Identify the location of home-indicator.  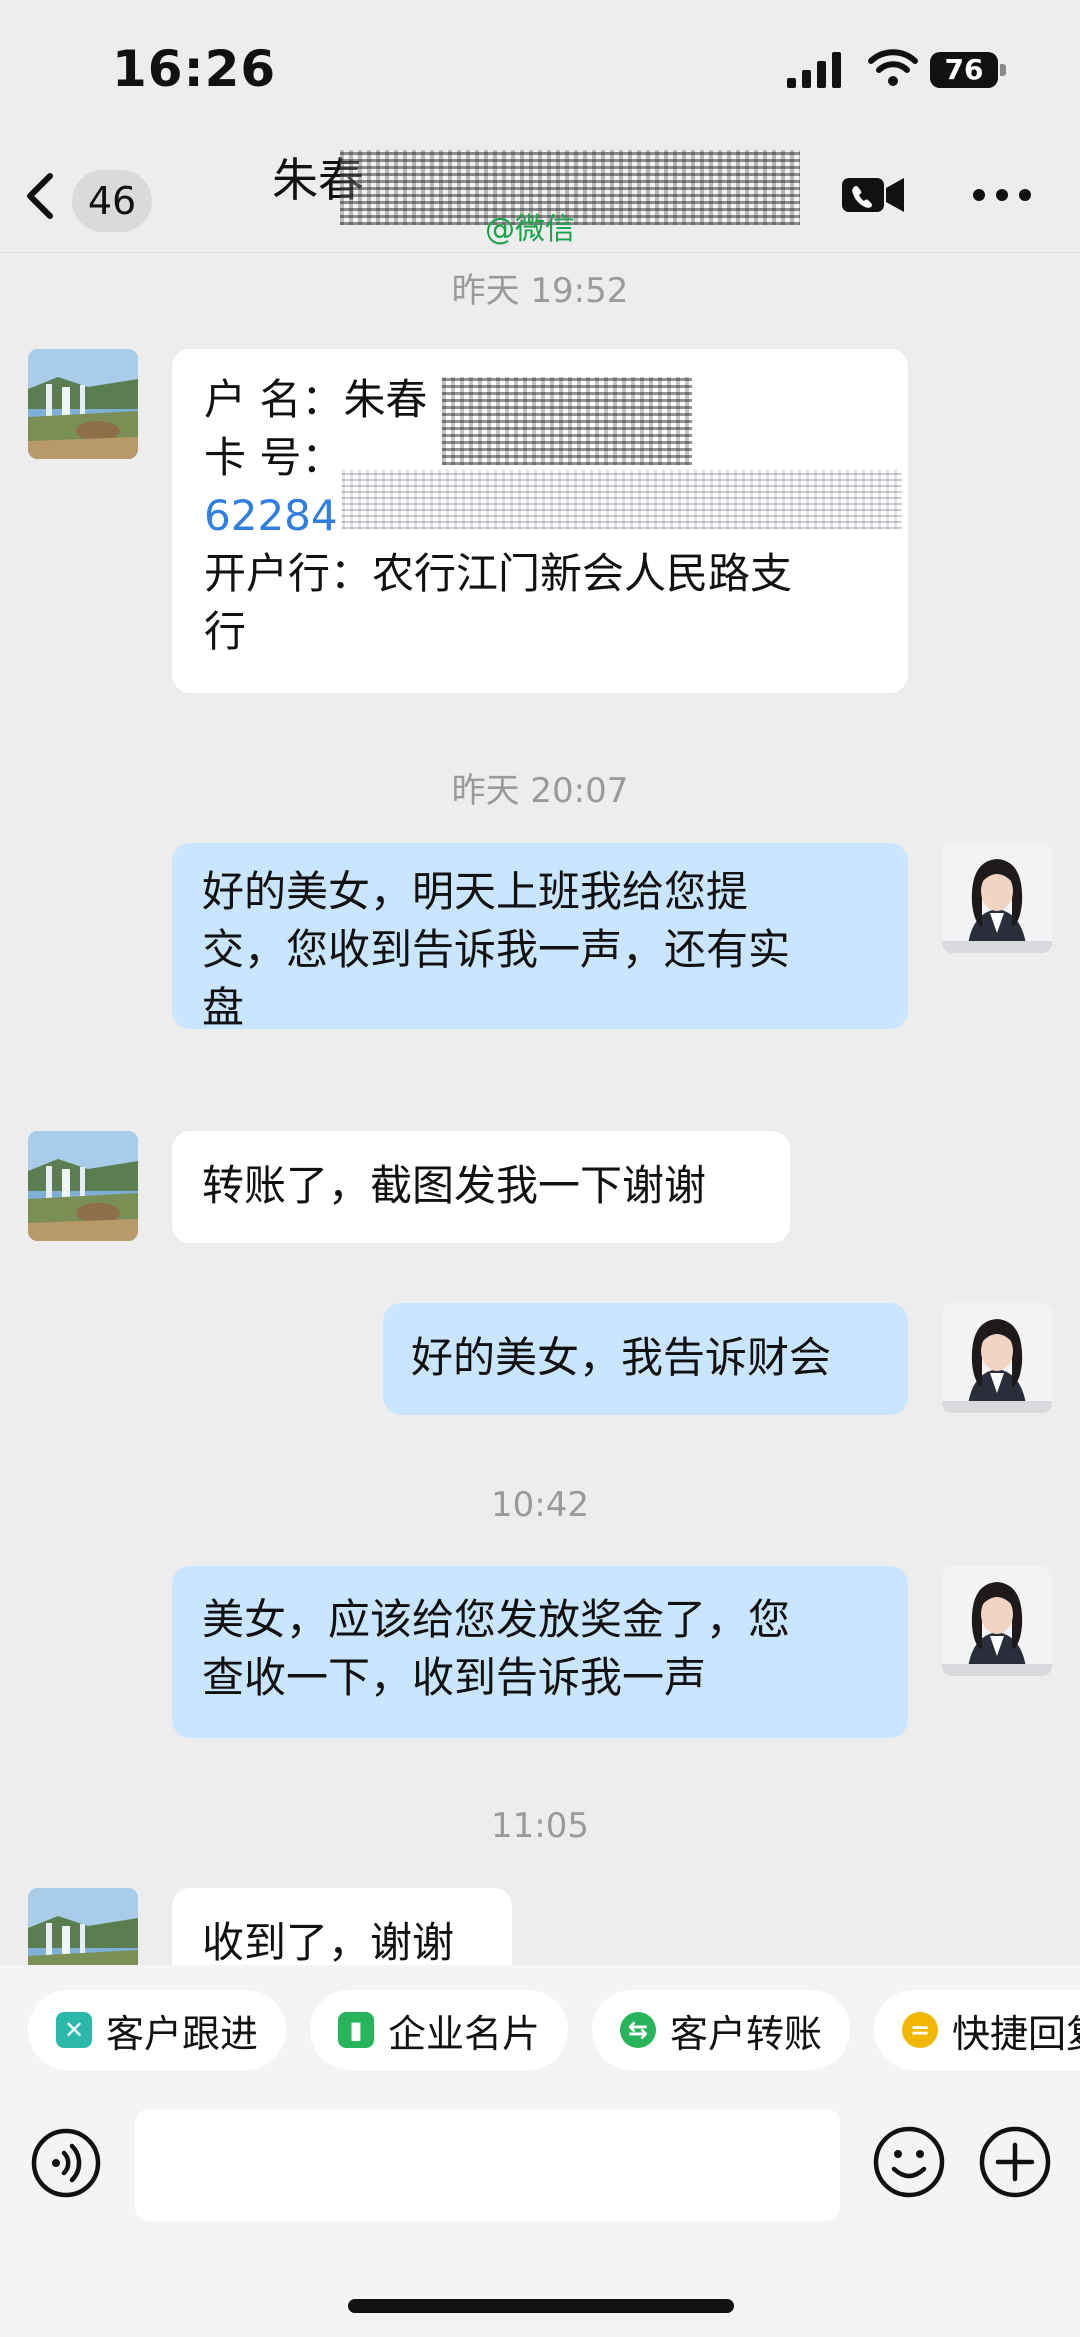
(541, 2306).